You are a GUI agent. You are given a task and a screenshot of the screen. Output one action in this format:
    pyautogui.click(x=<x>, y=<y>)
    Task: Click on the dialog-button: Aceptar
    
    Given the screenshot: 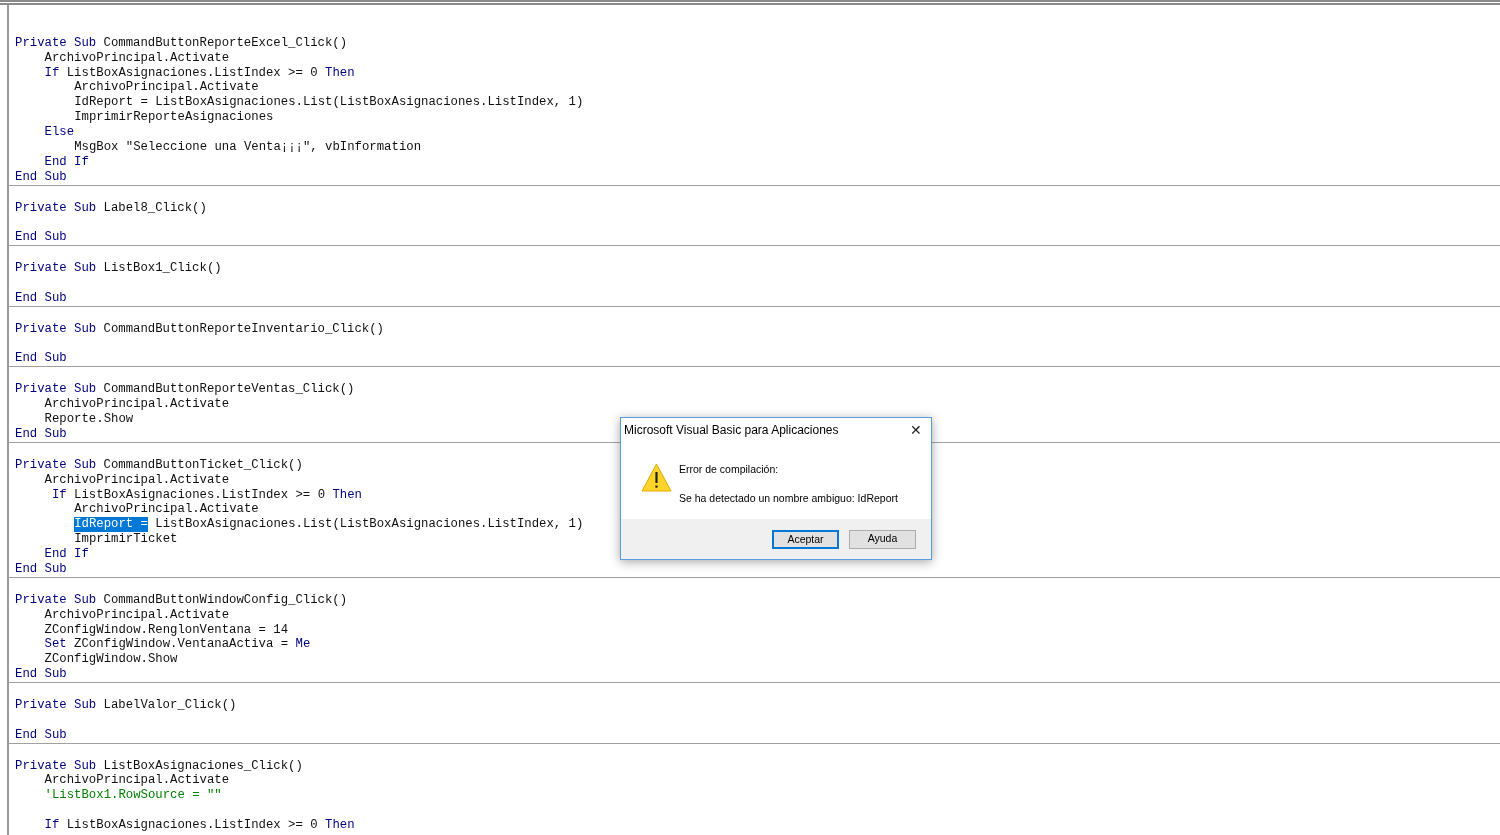 What is the action you would take?
    pyautogui.click(x=805, y=539)
    